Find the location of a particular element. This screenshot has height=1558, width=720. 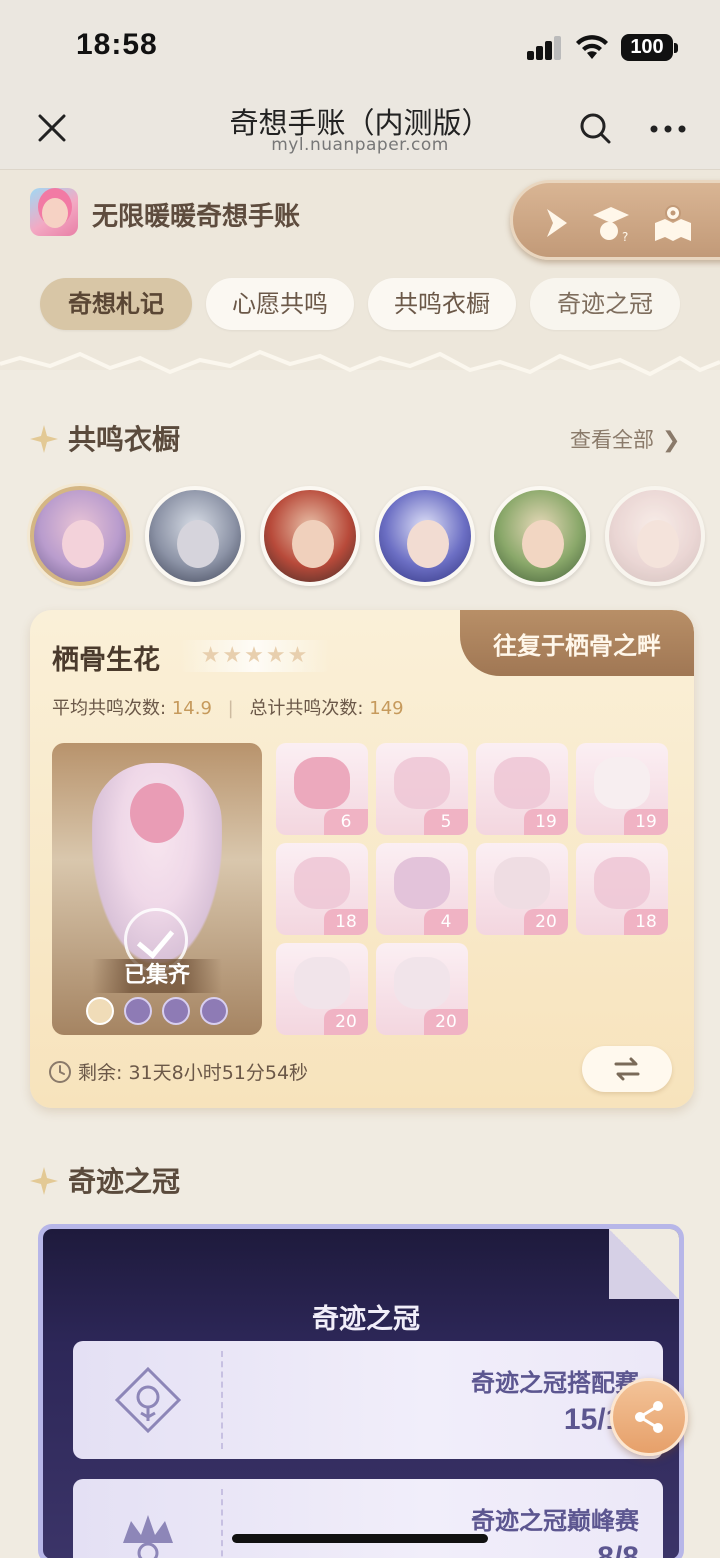

outfit-piece-necklace: 20 is located at coordinates (522, 889).